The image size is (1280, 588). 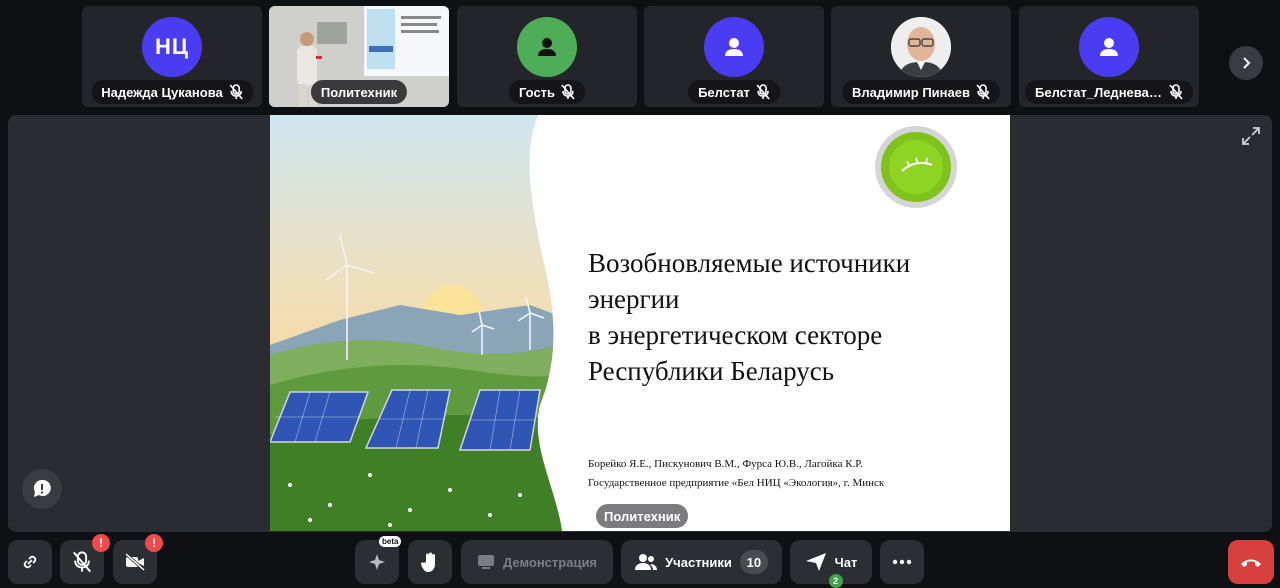 I want to click on chat-icon-wrap: 2, so click(x=824, y=570).